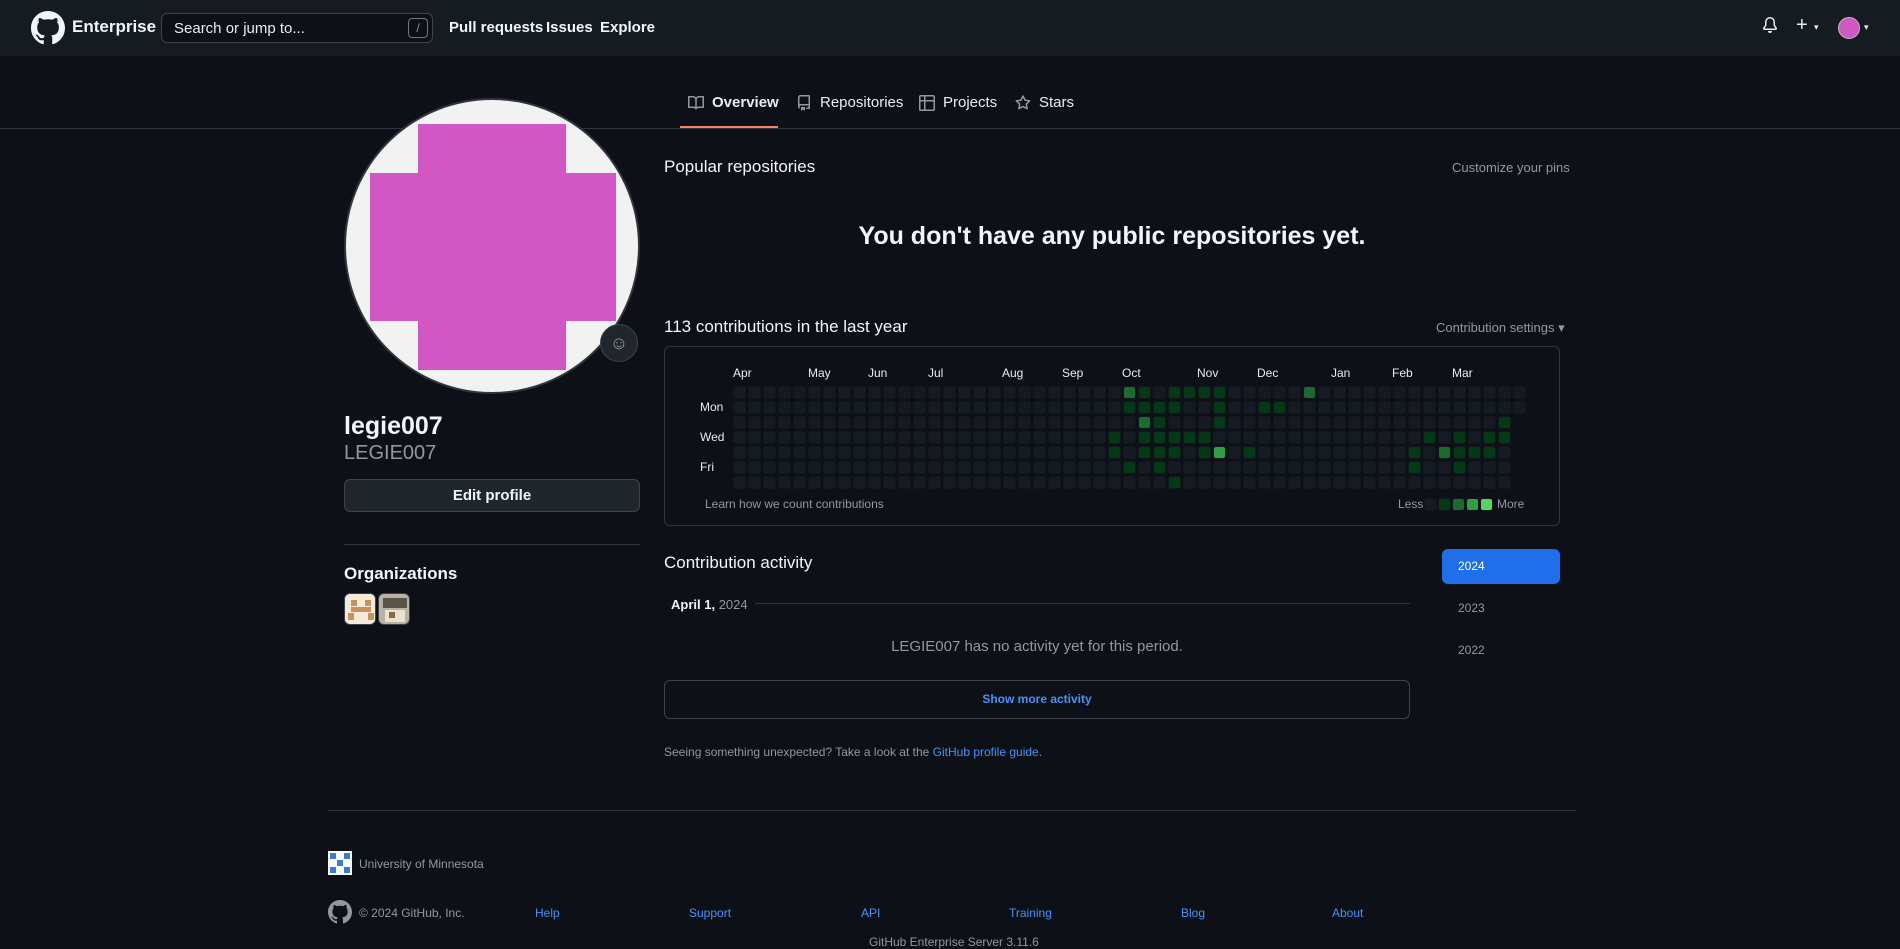  I want to click on set-status-smiley-icon: ☺, so click(619, 343).